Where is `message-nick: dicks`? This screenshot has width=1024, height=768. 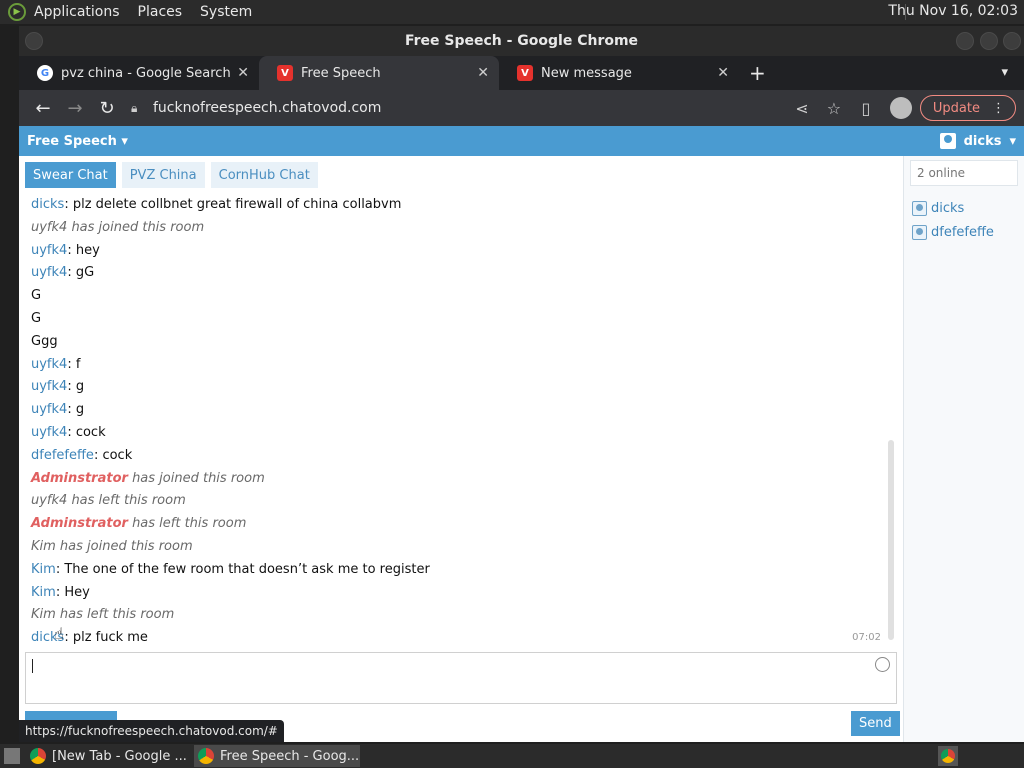
message-nick: dicks is located at coordinates (47, 204).